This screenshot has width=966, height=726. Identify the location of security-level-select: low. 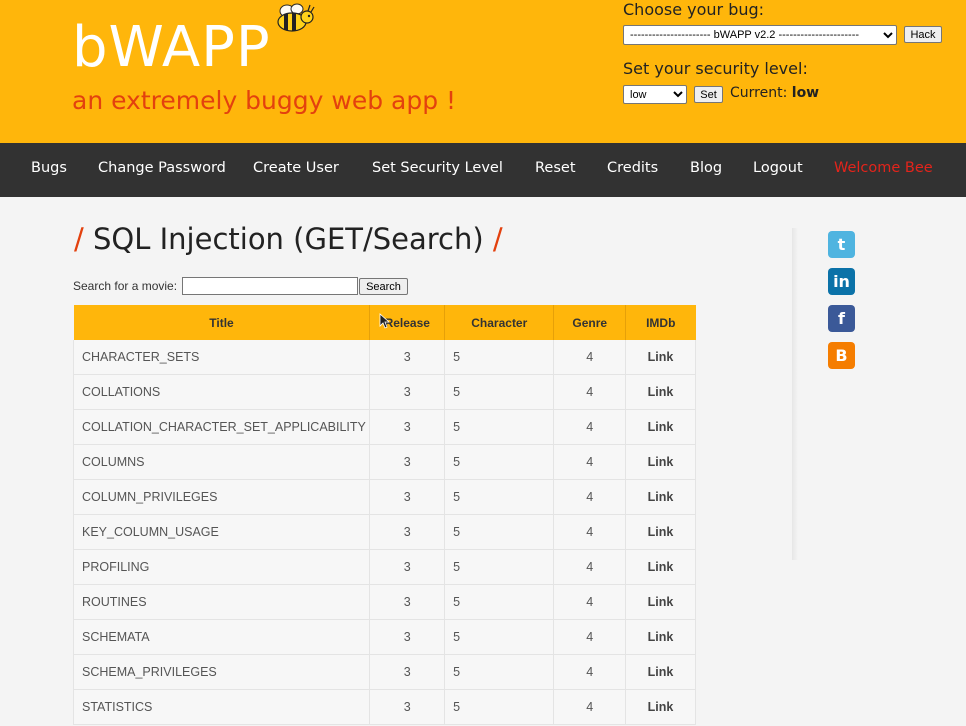
(655, 94).